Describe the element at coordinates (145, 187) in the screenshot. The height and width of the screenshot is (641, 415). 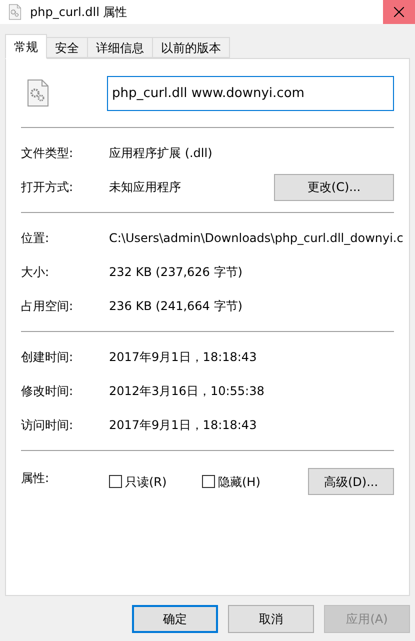
I see `field-value: 未知应用程序` at that location.